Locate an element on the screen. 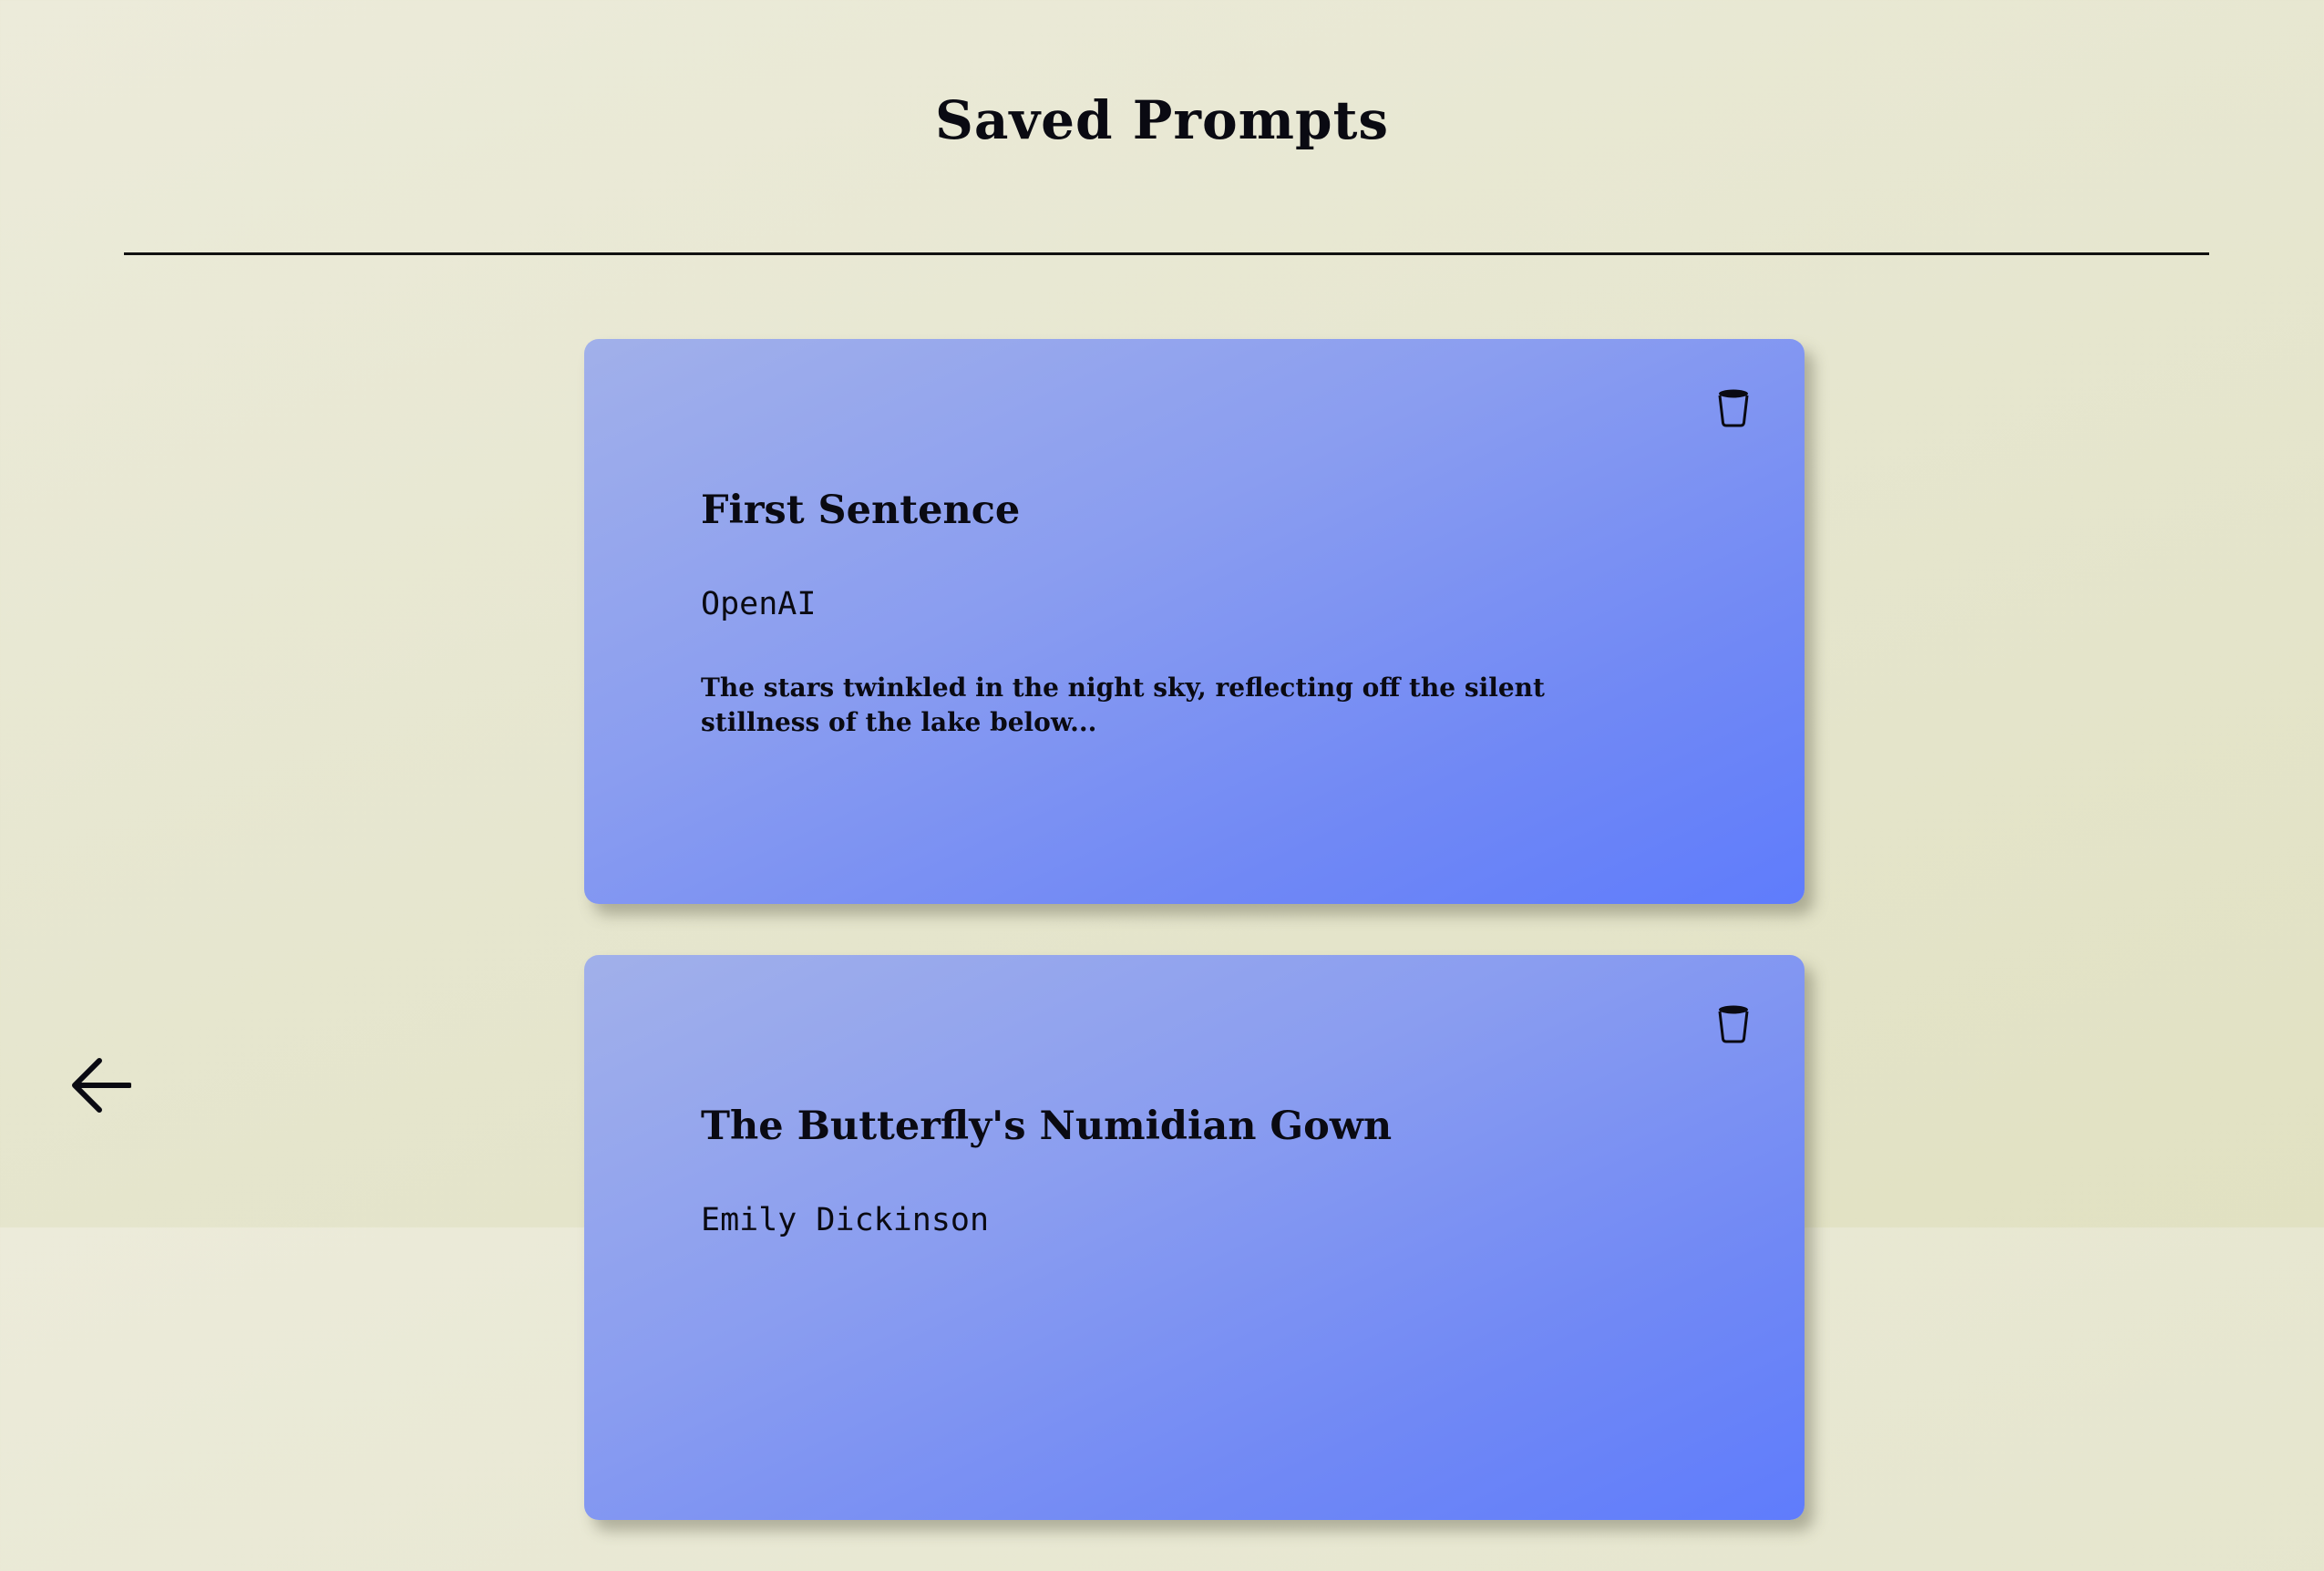 The width and height of the screenshot is (2324, 1571). page-title: Saved Prompts is located at coordinates (1162, 120).